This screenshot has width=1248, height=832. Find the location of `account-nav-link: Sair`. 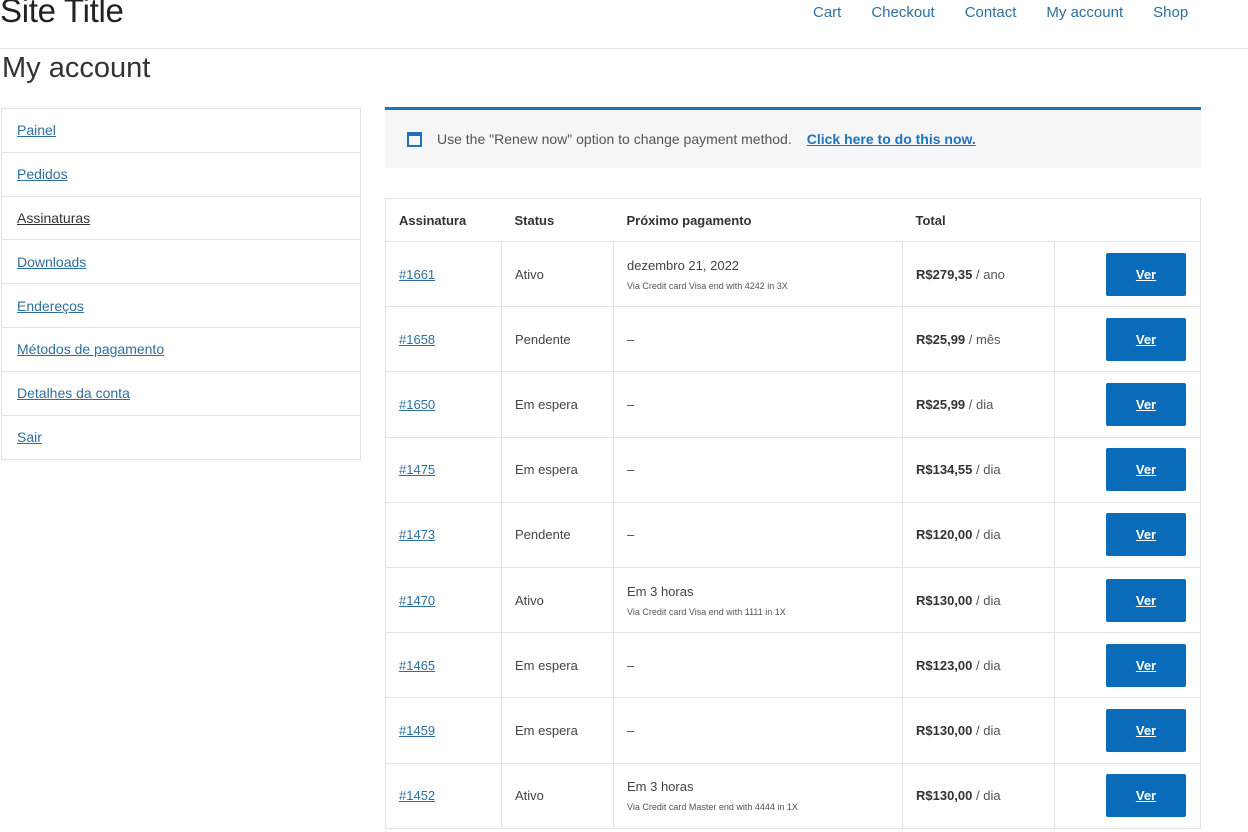

account-nav-link: Sair is located at coordinates (29, 437).